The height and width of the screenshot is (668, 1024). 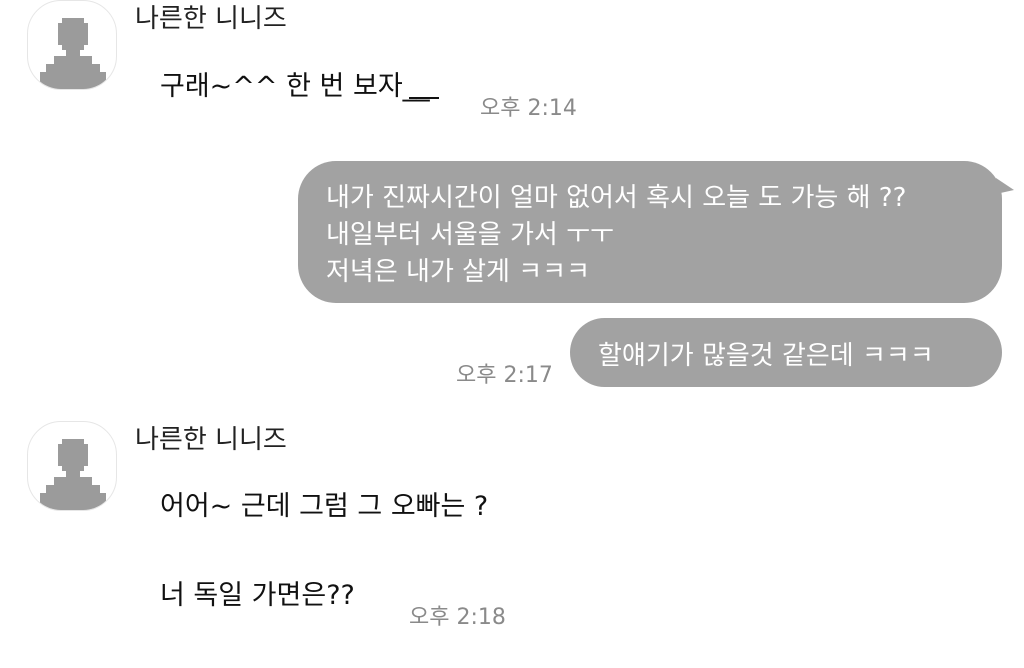 I want to click on message-text-line: 내가 진짜시간이 얼마 없어서 혹시 오늘 도 가능 해 ??, so click(x=616, y=198).